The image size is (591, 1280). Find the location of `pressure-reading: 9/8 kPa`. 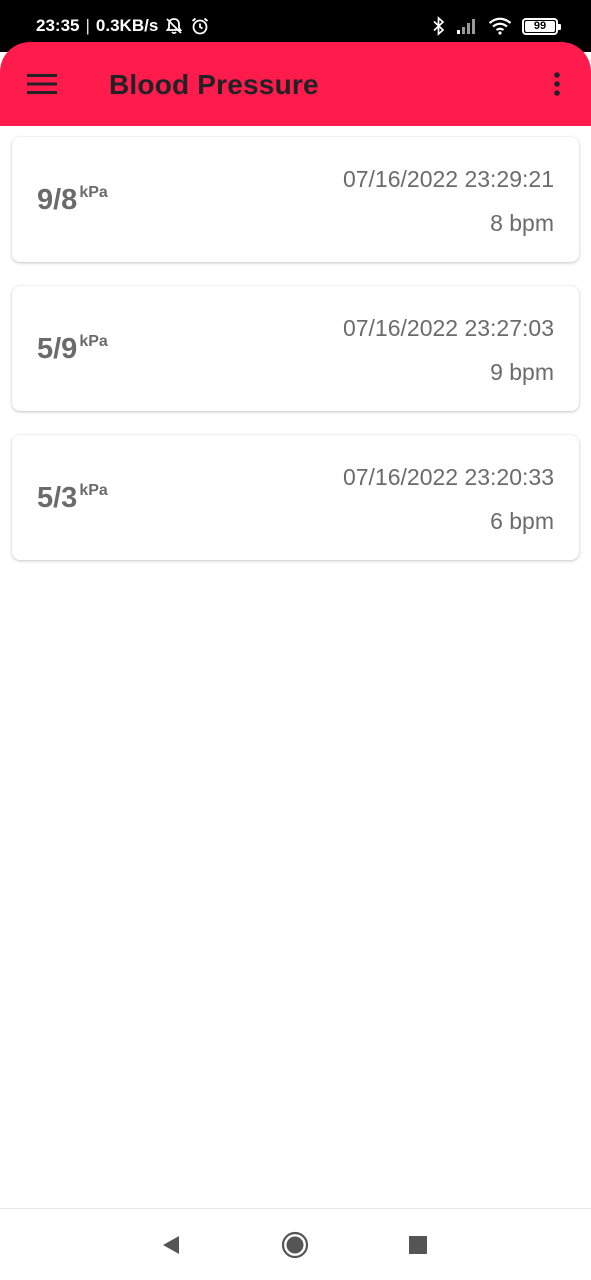

pressure-reading: 9/8 kPa is located at coordinates (72, 200).